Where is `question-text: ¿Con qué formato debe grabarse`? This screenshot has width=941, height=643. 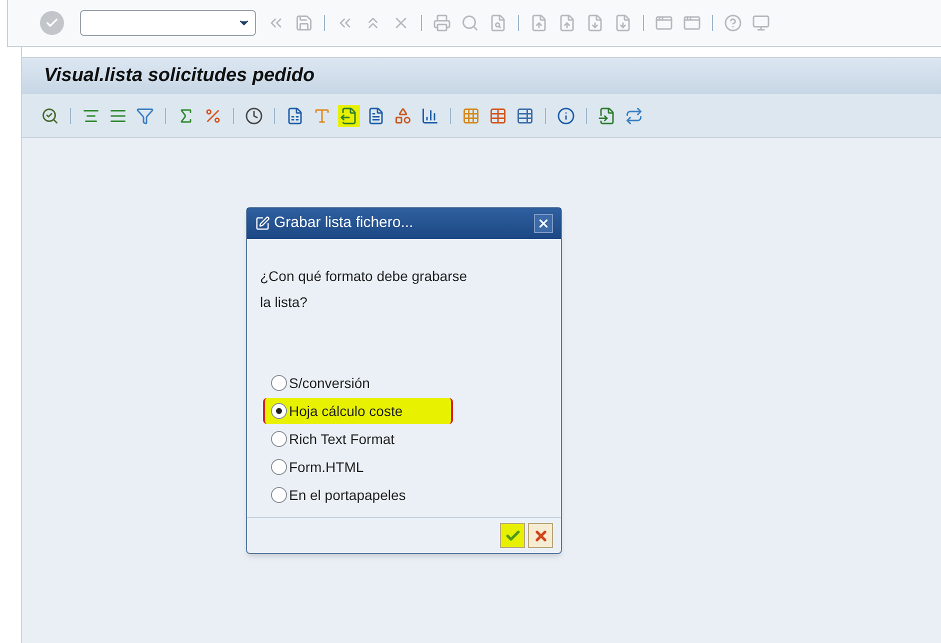 question-text: ¿Con qué formato debe grabarse is located at coordinates (364, 276).